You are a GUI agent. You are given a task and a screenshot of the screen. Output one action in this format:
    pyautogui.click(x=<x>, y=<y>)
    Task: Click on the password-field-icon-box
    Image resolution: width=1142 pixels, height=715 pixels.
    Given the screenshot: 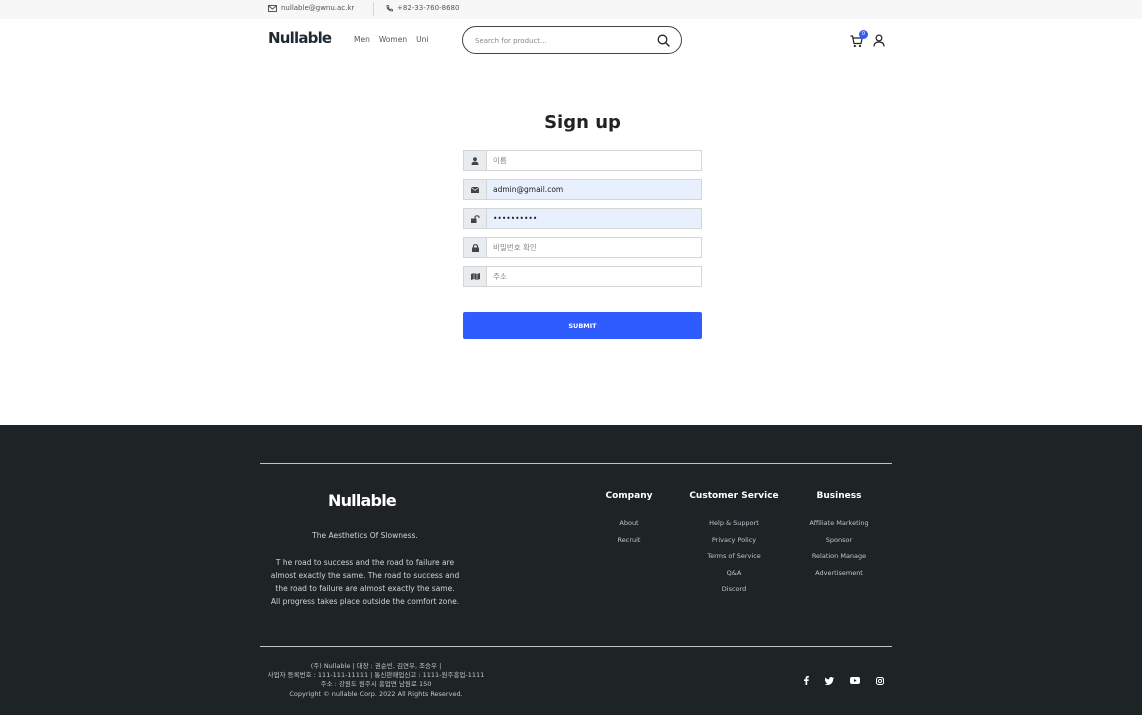 What is the action you would take?
    pyautogui.click(x=475, y=218)
    